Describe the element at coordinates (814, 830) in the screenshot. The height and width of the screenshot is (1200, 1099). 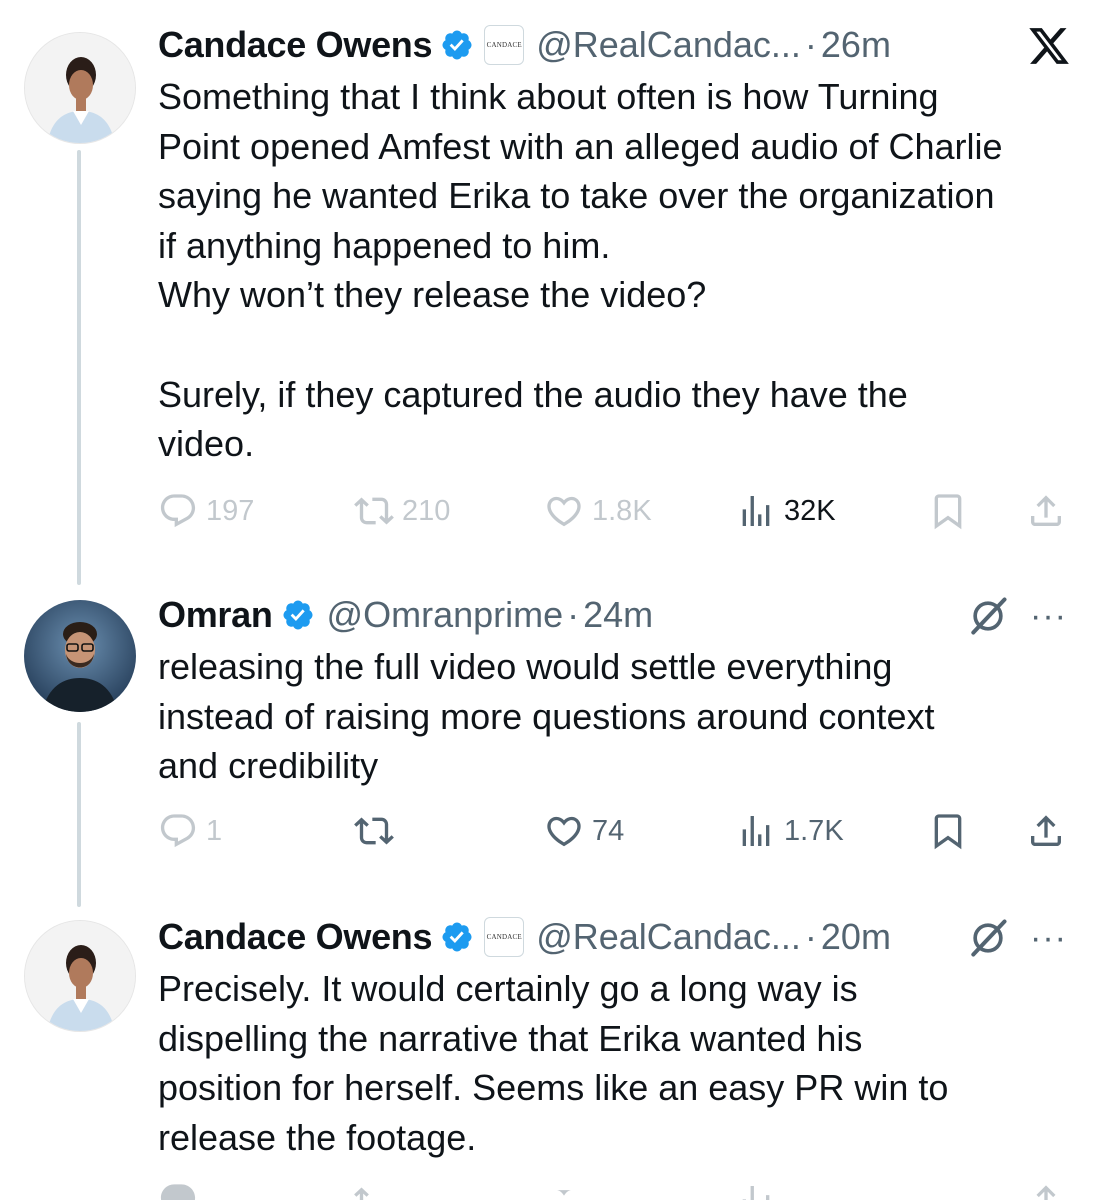
I see `views-count: 1.7K` at that location.